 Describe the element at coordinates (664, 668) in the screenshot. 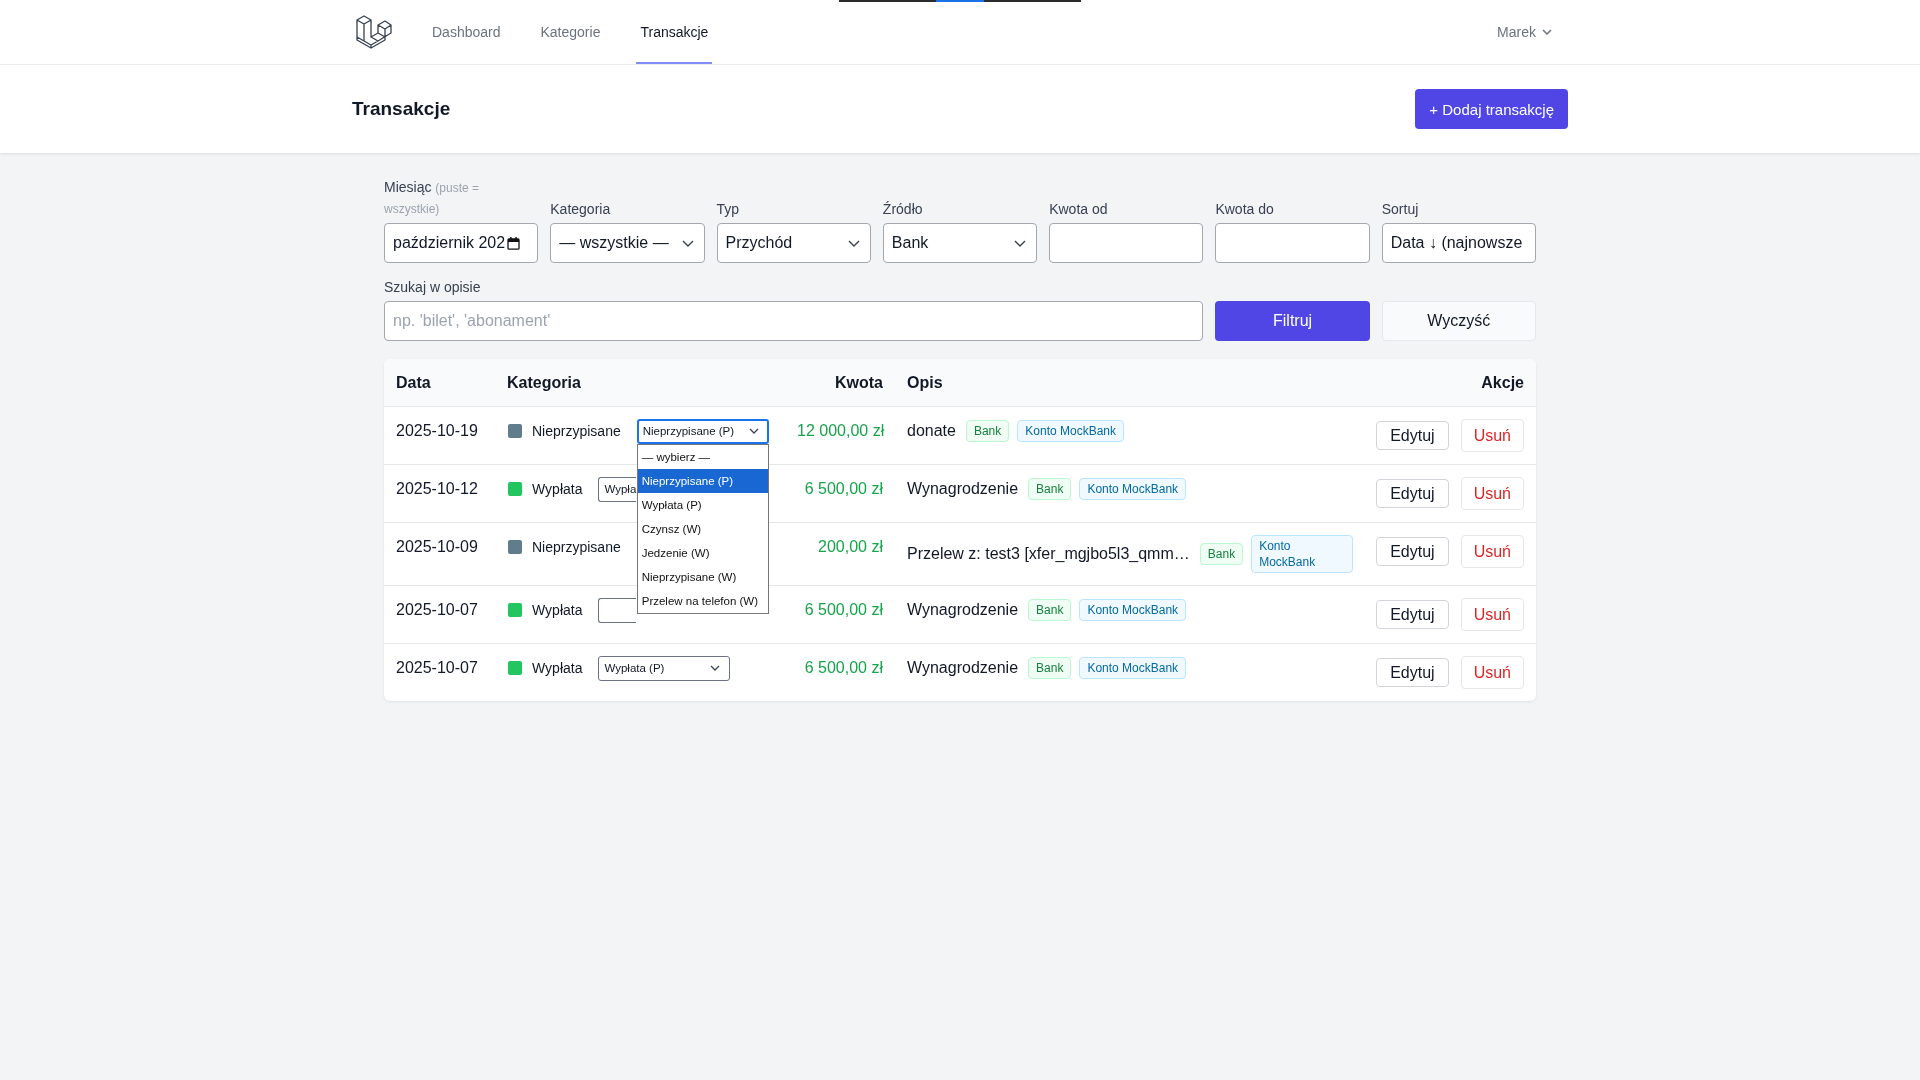

I see `category-select: Wypłata (P)` at that location.